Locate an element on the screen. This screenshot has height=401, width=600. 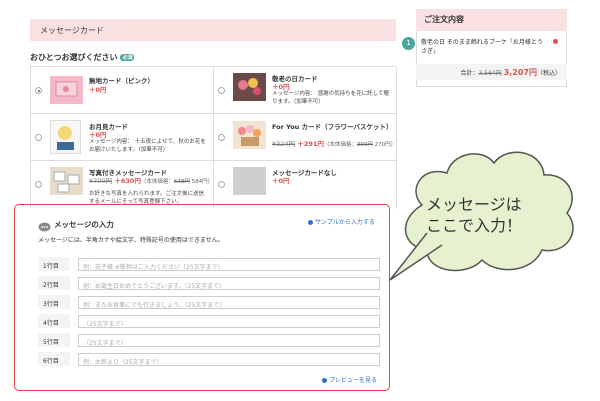
old-price: ¥700円 is located at coordinates (101, 181).